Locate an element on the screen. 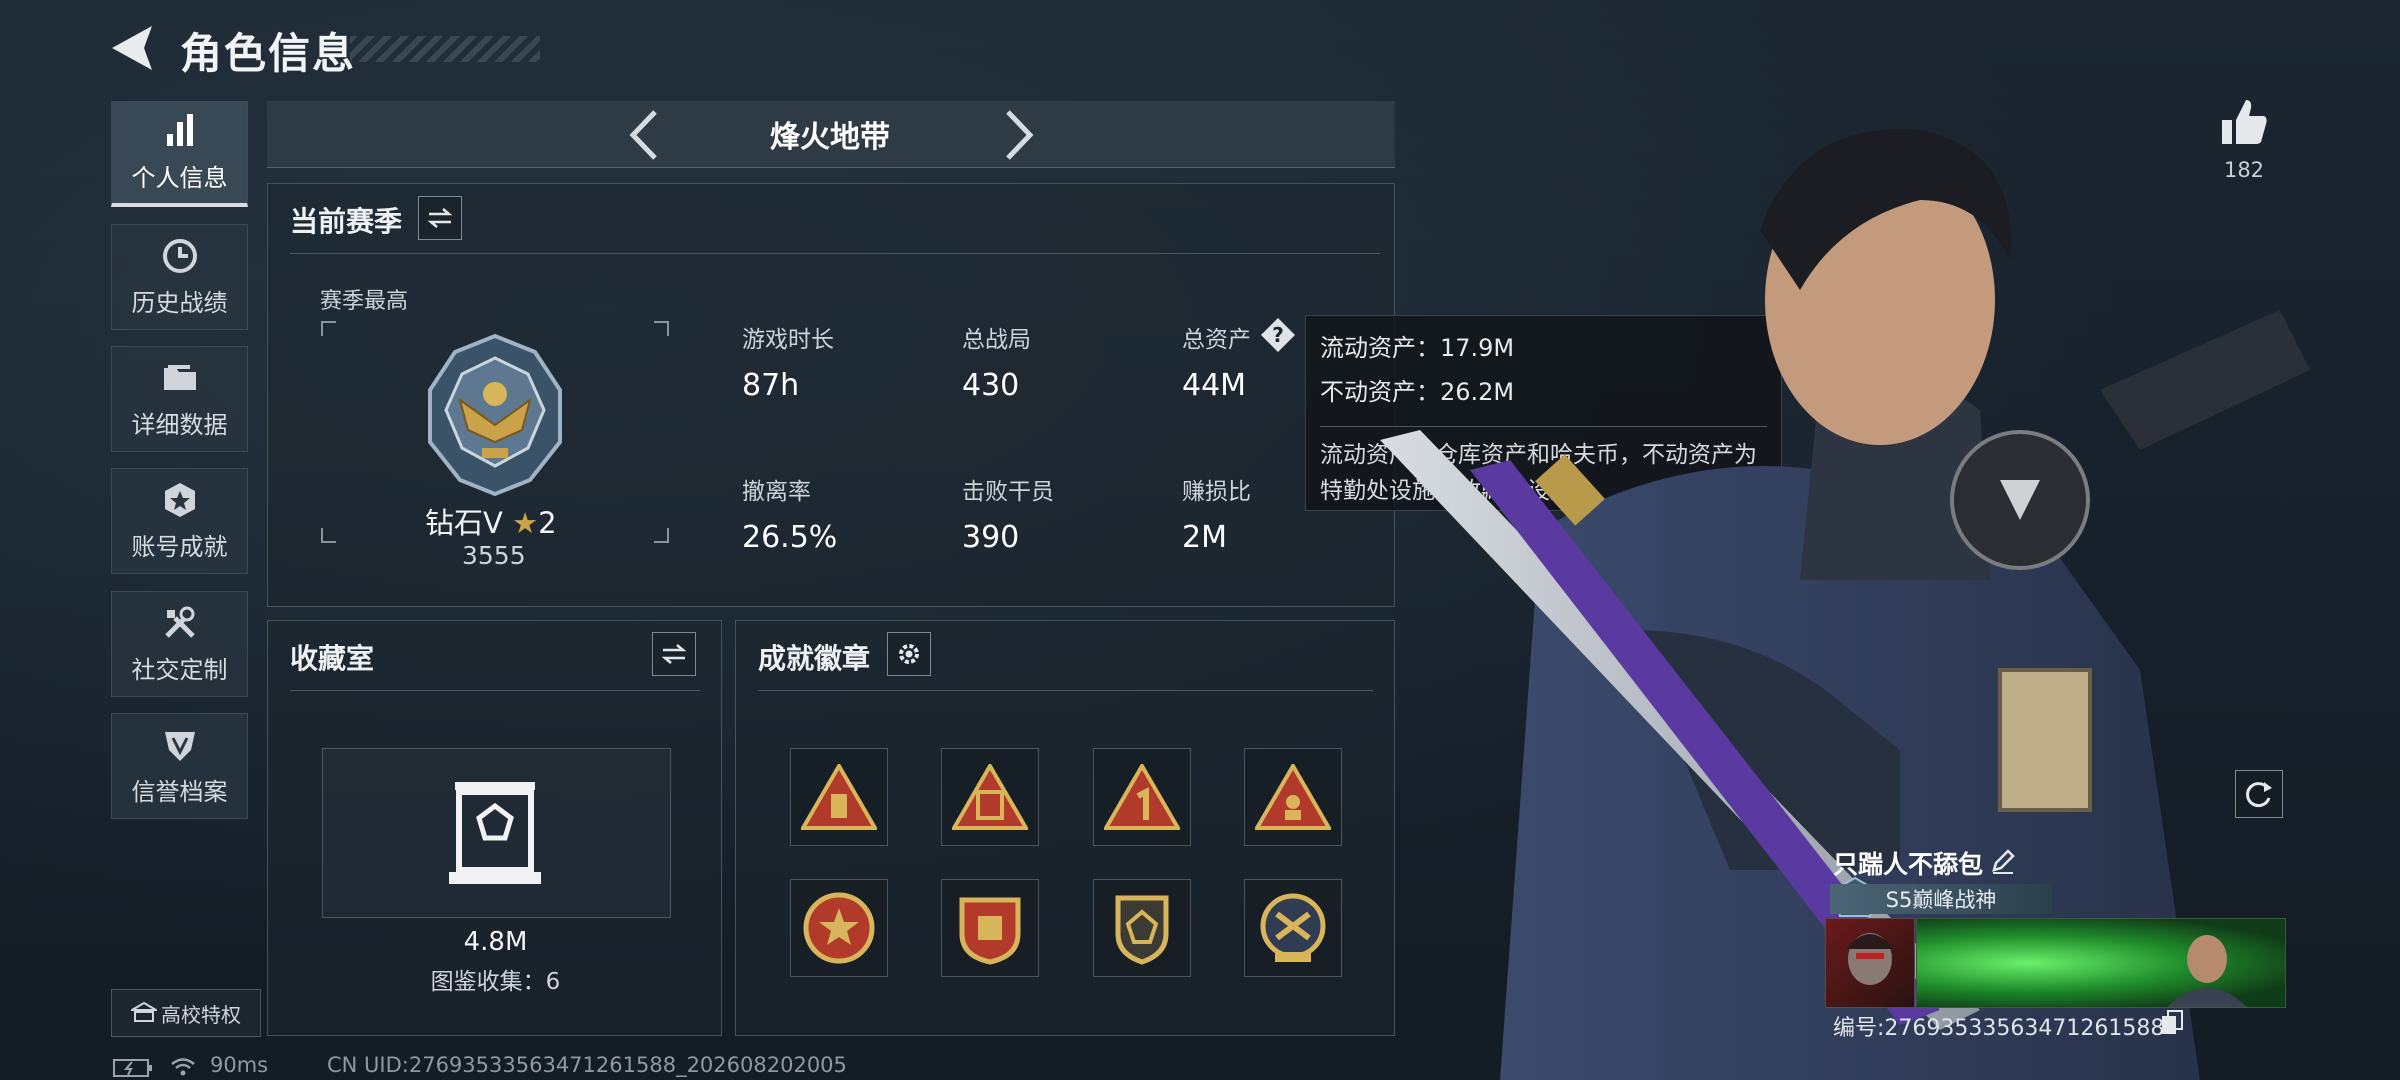 The height and width of the screenshot is (1080, 2400). sidebar-item-social-custom: 社交定制 is located at coordinates (179, 644).